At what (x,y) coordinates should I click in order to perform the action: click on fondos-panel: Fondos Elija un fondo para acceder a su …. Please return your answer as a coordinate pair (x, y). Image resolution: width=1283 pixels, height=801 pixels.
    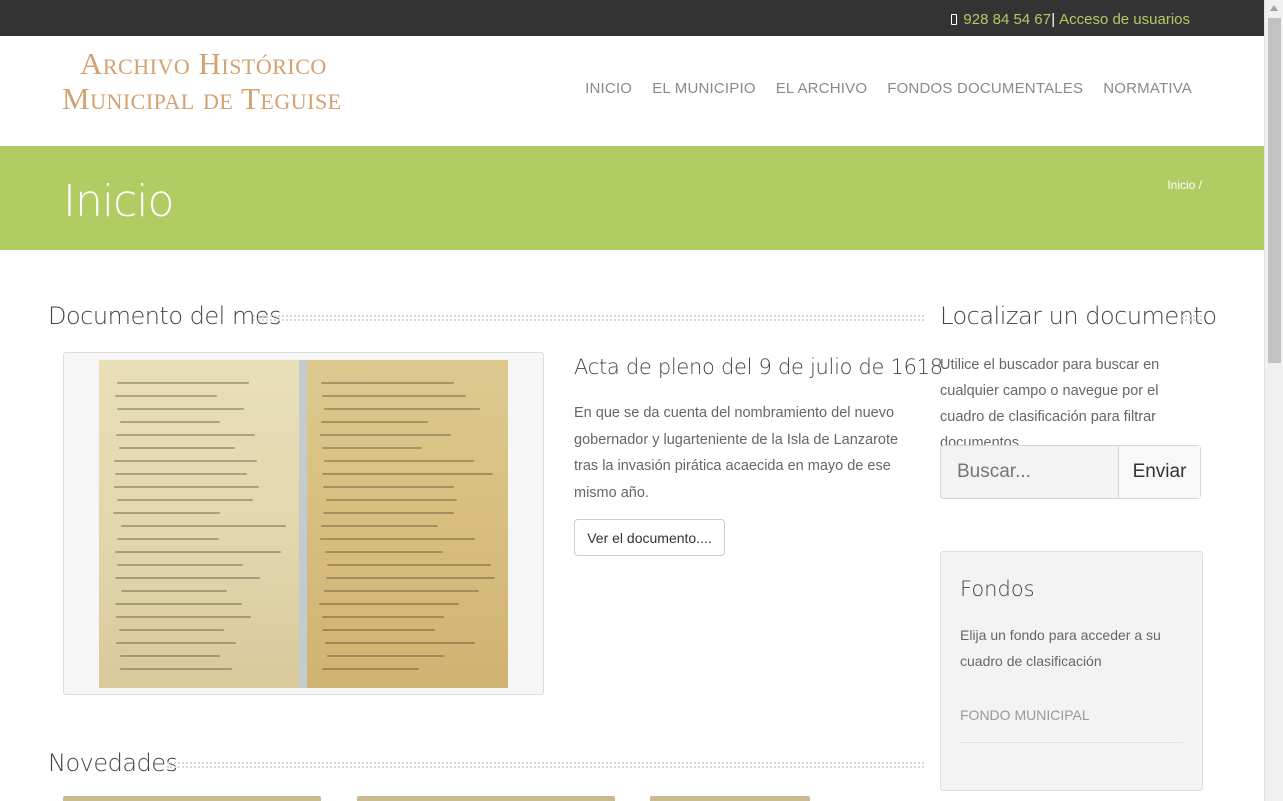
    Looking at the image, I should click on (1071, 671).